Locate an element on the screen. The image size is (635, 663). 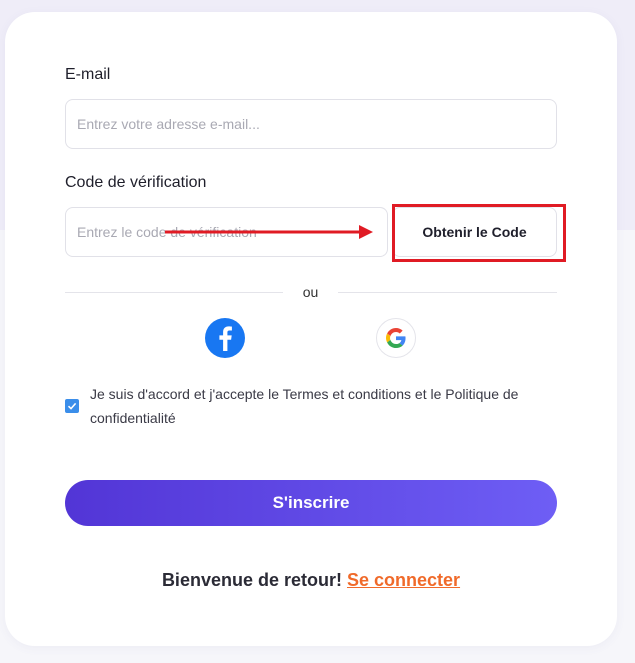
google-login-button is located at coordinates (396, 338).